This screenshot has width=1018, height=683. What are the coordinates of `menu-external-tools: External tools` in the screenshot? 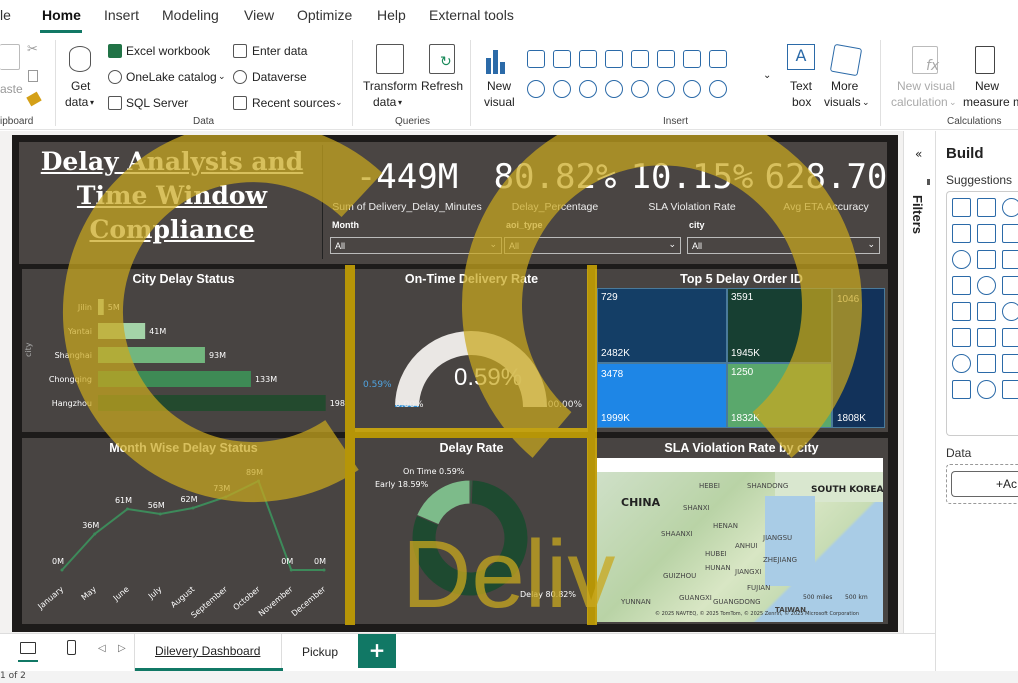 It's located at (471, 15).